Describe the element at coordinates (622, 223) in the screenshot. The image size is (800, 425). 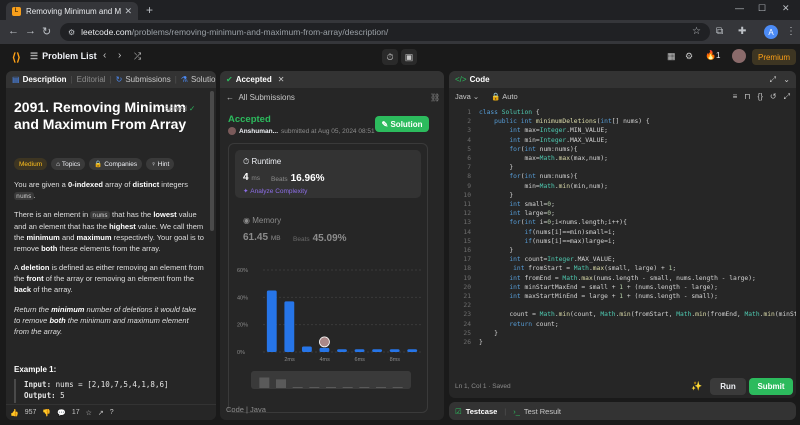
I see `code-line: 13 for(int i=0;i<nums.length;i++){` at that location.